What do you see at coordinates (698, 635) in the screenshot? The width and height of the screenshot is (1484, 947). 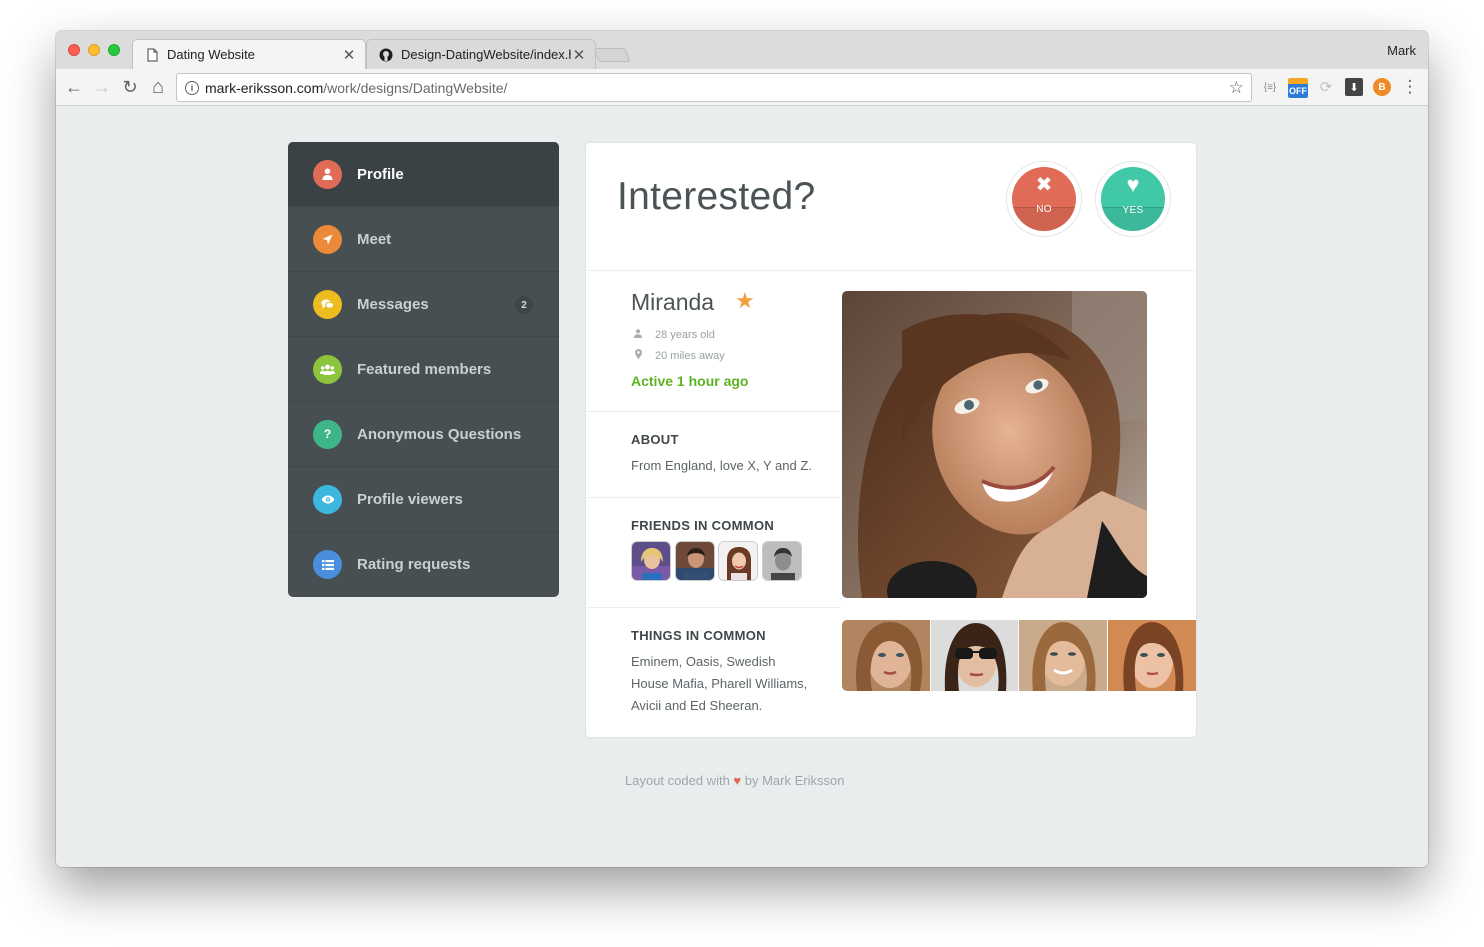 I see `things-title: THINGS IN COMMON` at bounding box center [698, 635].